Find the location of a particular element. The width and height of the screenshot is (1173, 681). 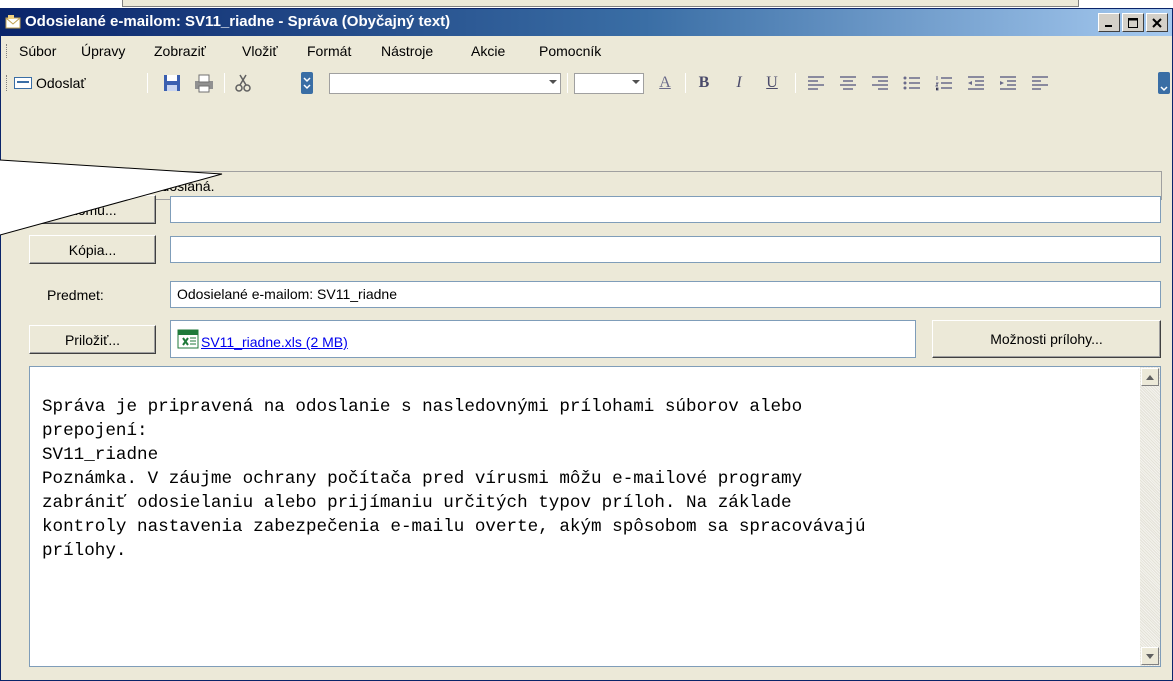

menu-file: Súbor is located at coordinates (37, 51).